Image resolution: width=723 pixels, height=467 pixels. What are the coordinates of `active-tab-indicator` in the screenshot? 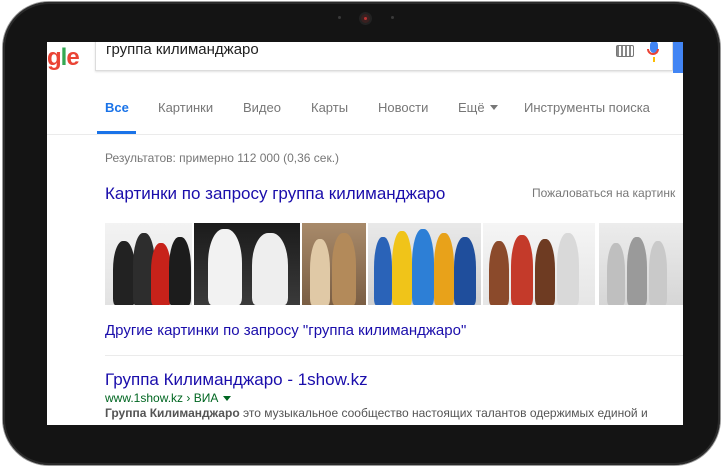 It's located at (116, 132).